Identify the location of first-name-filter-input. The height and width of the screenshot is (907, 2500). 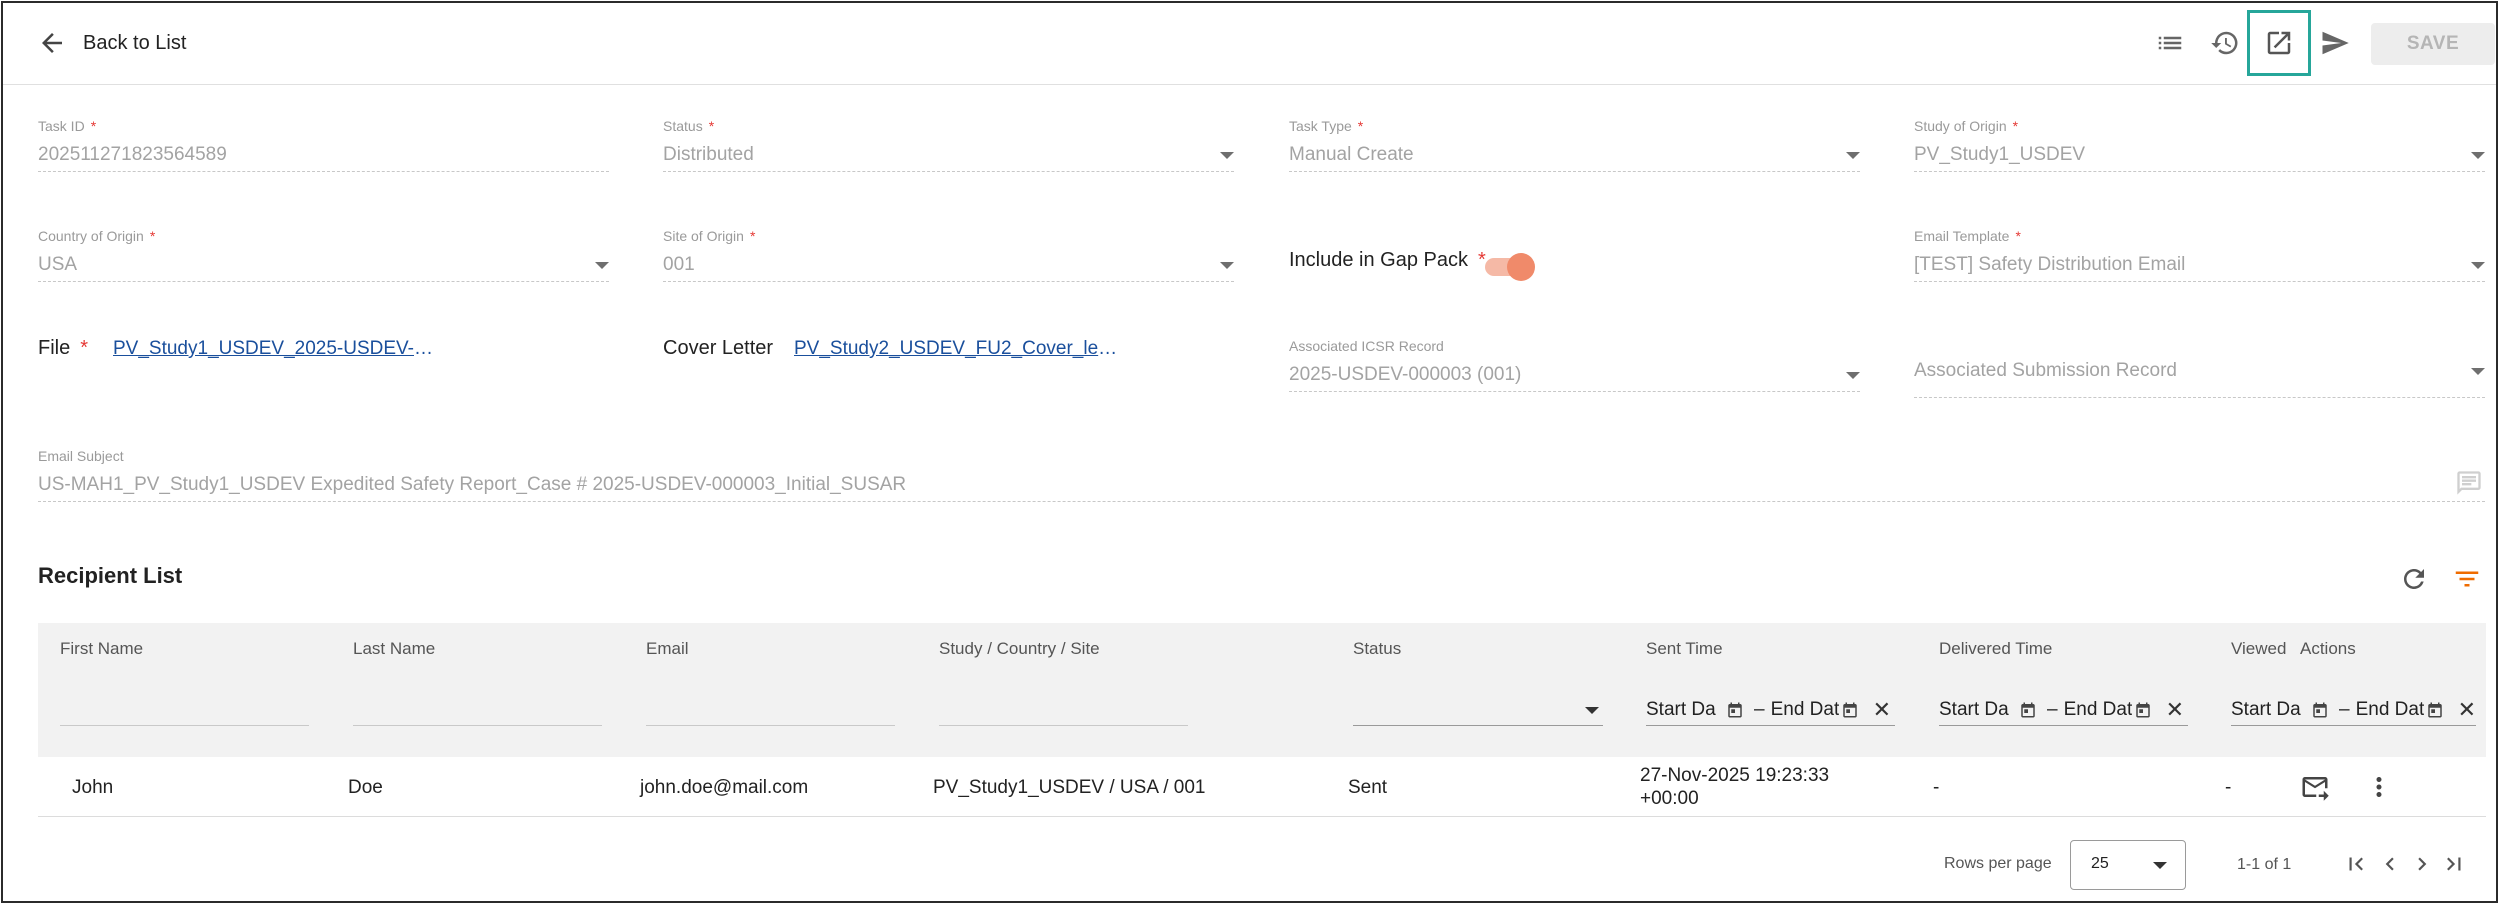
(184, 725).